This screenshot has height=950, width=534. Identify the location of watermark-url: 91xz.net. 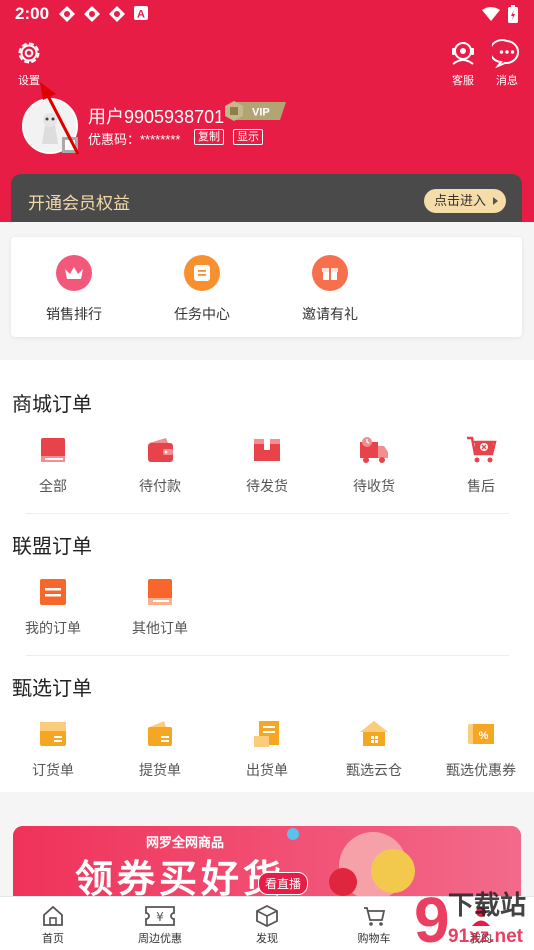
(486, 936).